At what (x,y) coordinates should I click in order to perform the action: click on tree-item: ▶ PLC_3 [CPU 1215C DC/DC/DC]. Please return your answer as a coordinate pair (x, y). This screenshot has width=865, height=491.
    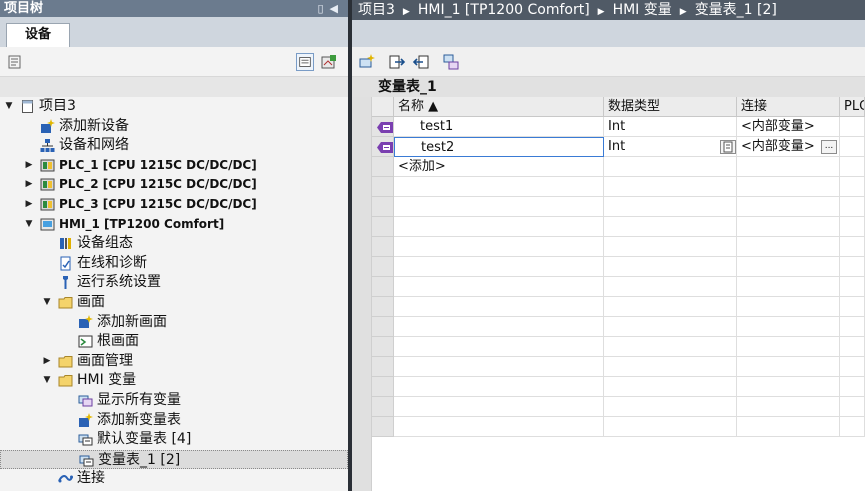
    Looking at the image, I should click on (174, 204).